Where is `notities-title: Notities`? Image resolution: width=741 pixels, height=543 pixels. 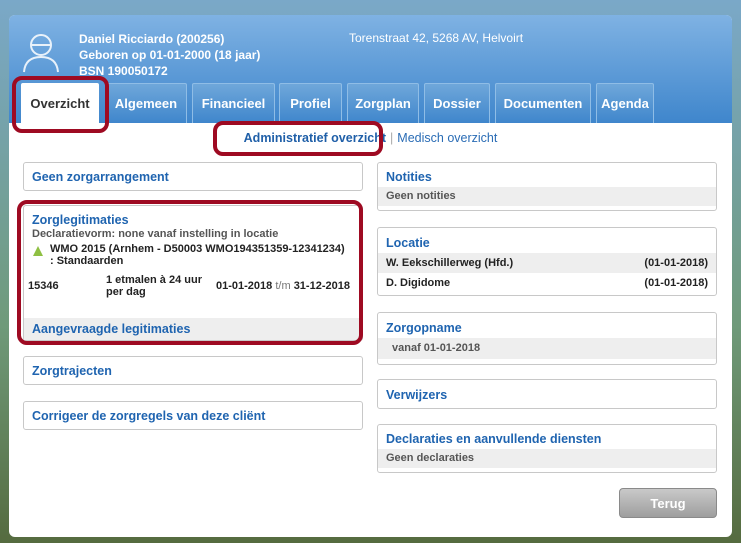 notities-title: Notities is located at coordinates (547, 175).